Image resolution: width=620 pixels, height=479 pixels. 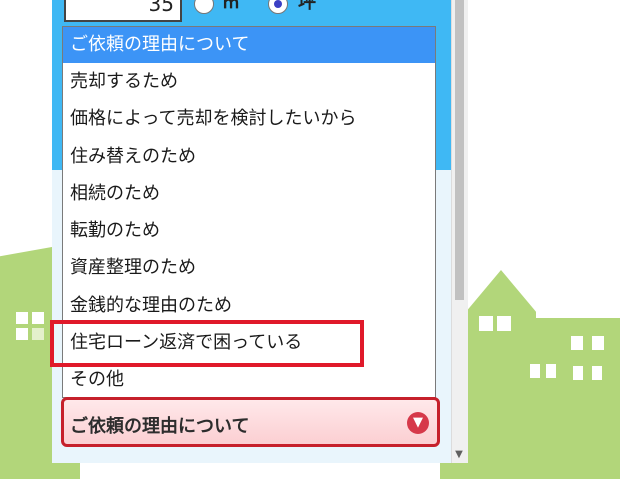 What do you see at coordinates (249, 193) in the screenshot?
I see `option-inheritance: 相続のため` at bounding box center [249, 193].